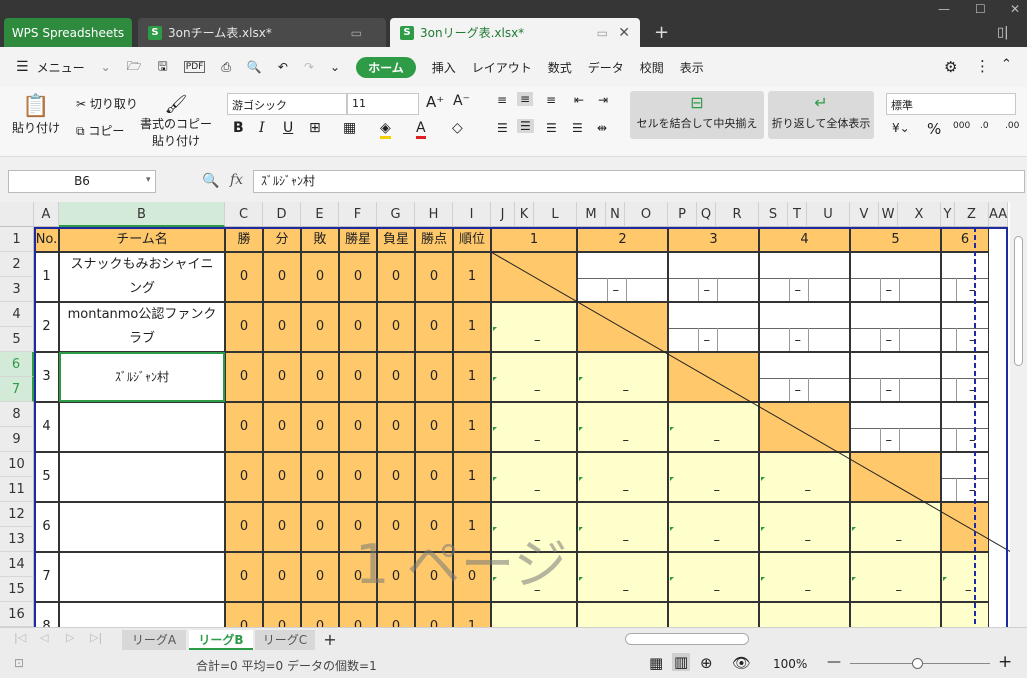  What do you see at coordinates (606, 67) in the screenshot?
I see `tab-data: データ` at bounding box center [606, 67].